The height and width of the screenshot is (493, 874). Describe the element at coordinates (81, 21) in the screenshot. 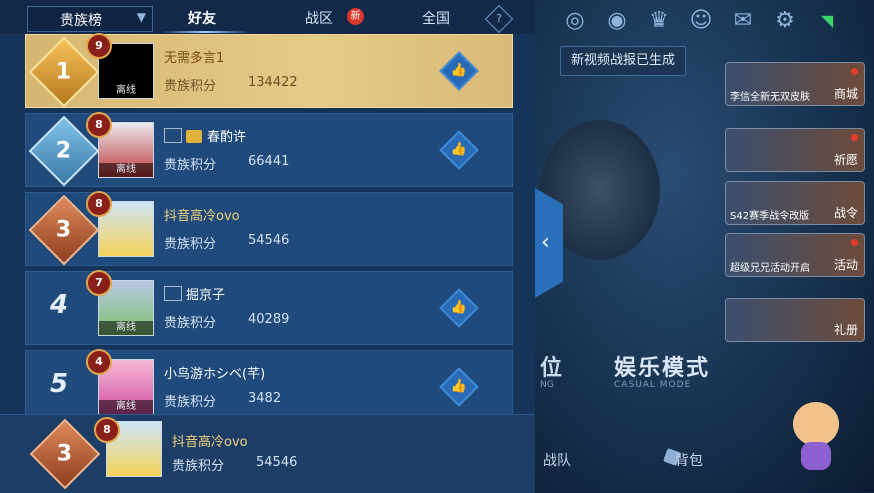

I see `dropdown-label: 贵族榜` at that location.